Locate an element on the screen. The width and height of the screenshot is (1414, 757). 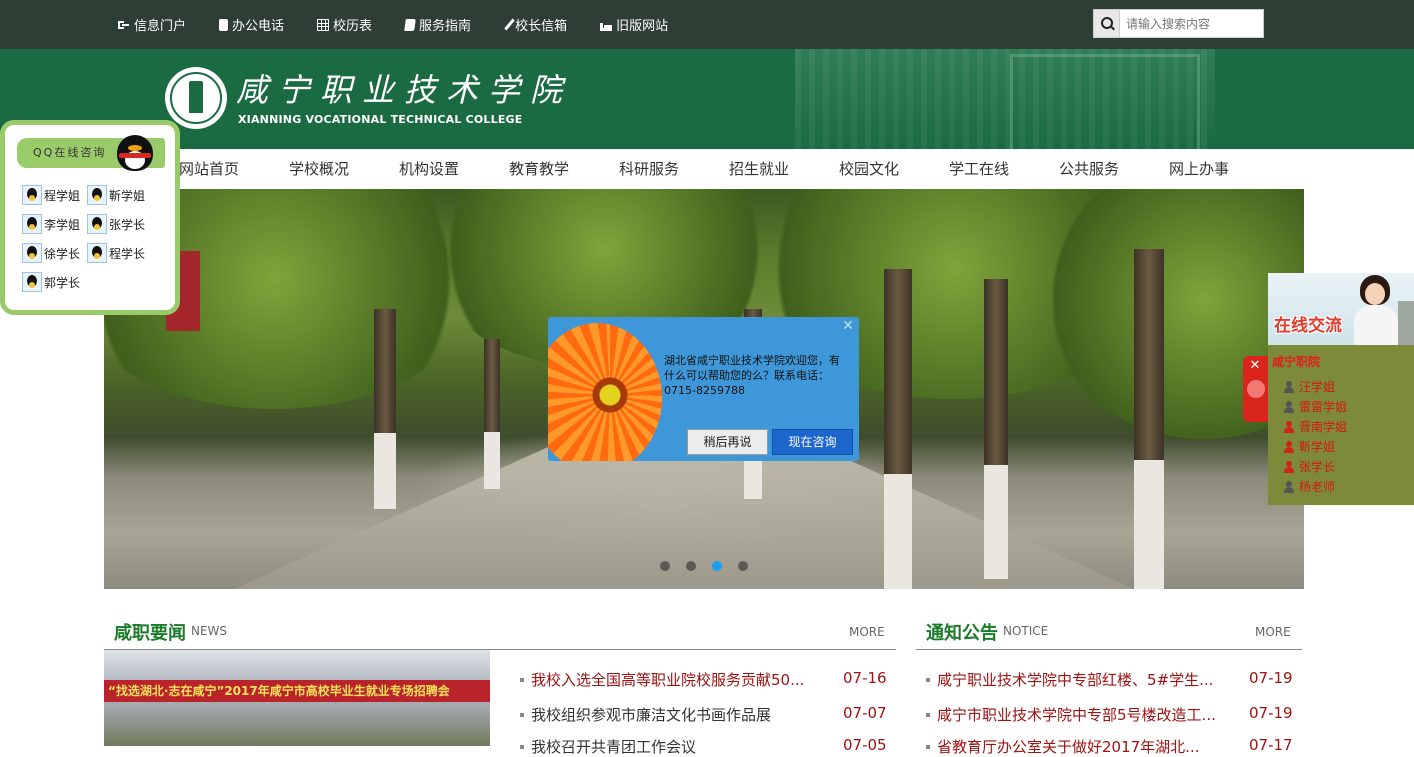
qq-contact: 郭学长 is located at coordinates (51, 282).